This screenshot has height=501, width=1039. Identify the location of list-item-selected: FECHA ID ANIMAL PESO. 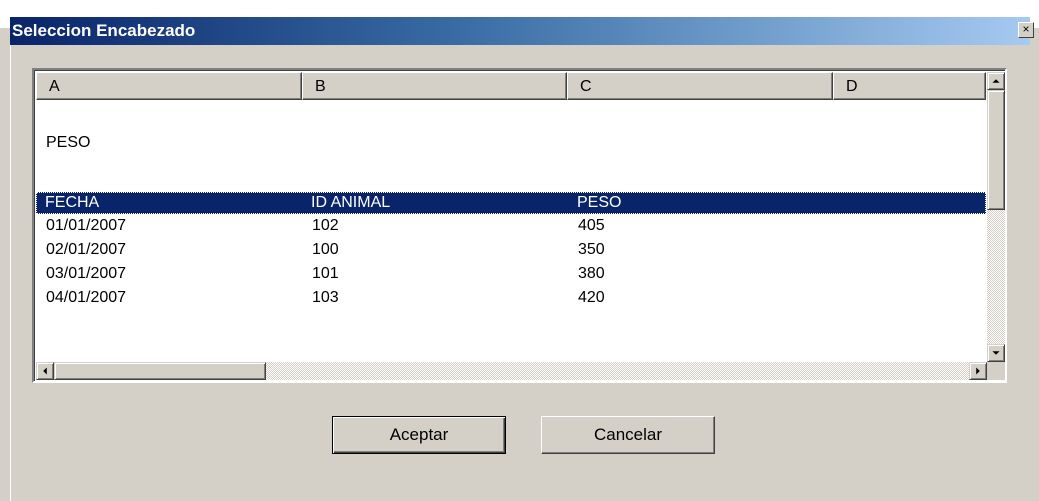
(511, 203).